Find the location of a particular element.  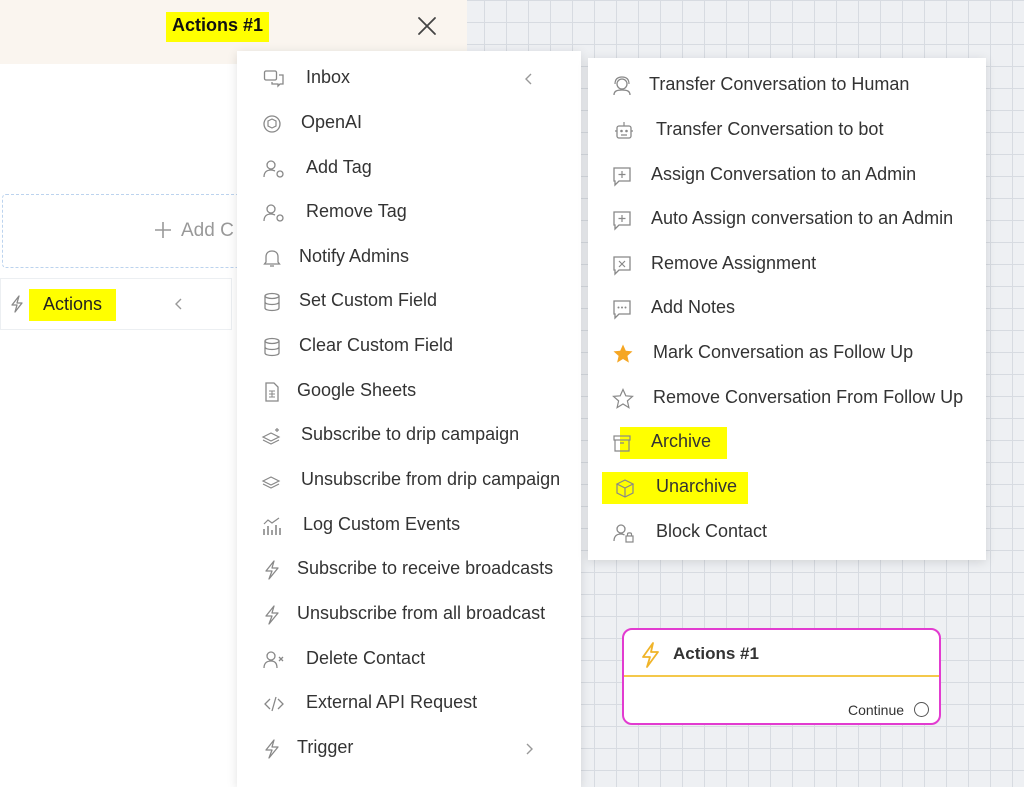

code-icon is located at coordinates (274, 704).